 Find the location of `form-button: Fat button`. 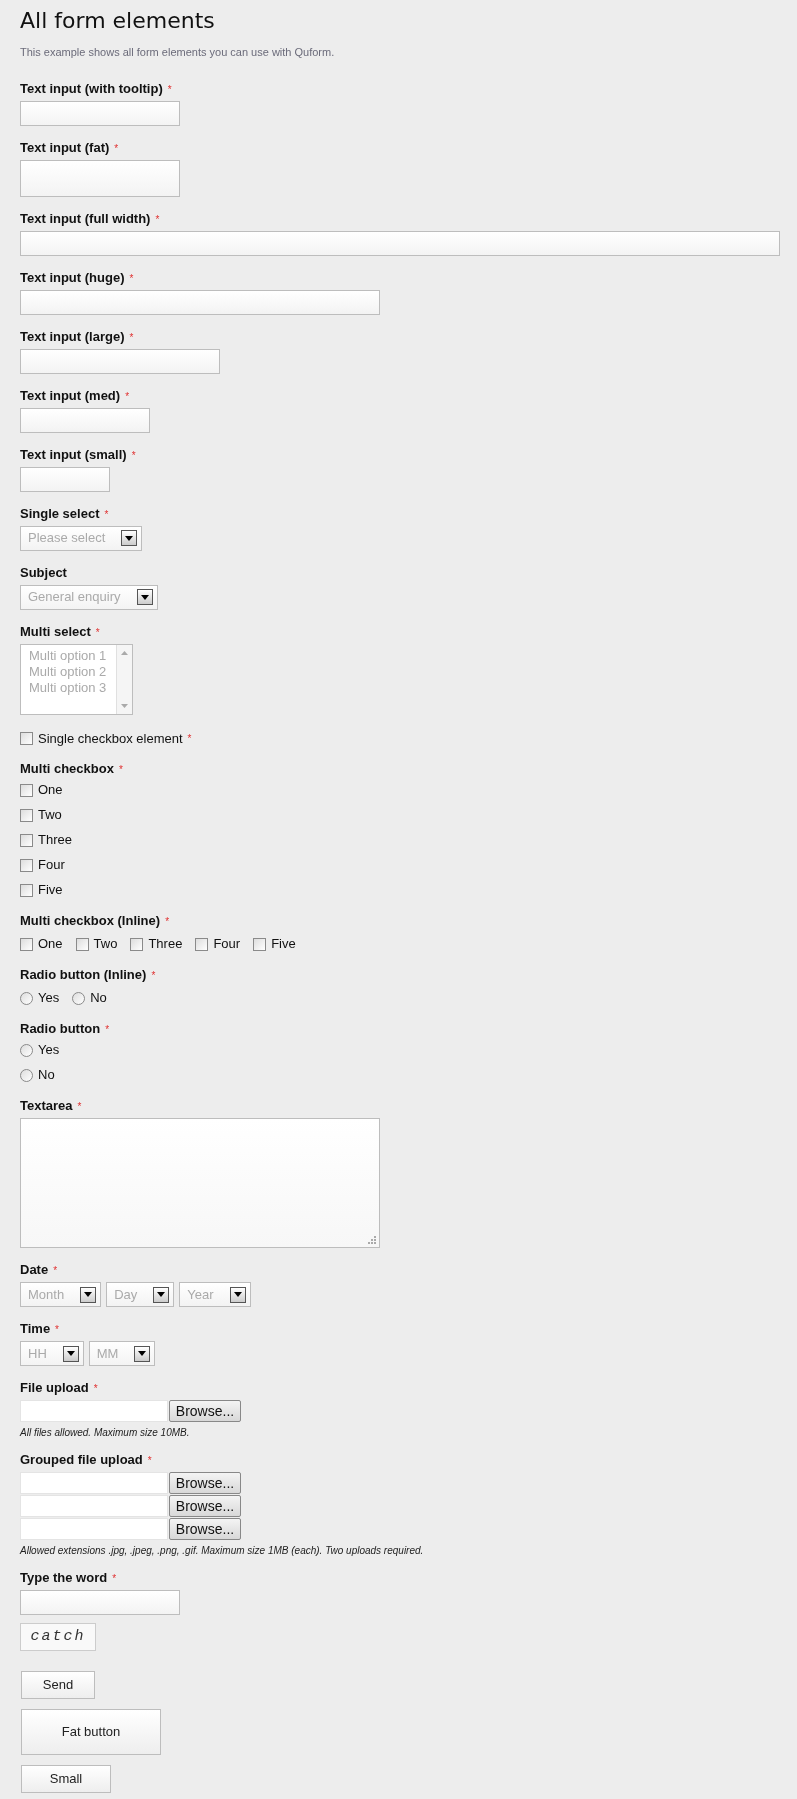

form-button: Fat button is located at coordinates (91, 1732).